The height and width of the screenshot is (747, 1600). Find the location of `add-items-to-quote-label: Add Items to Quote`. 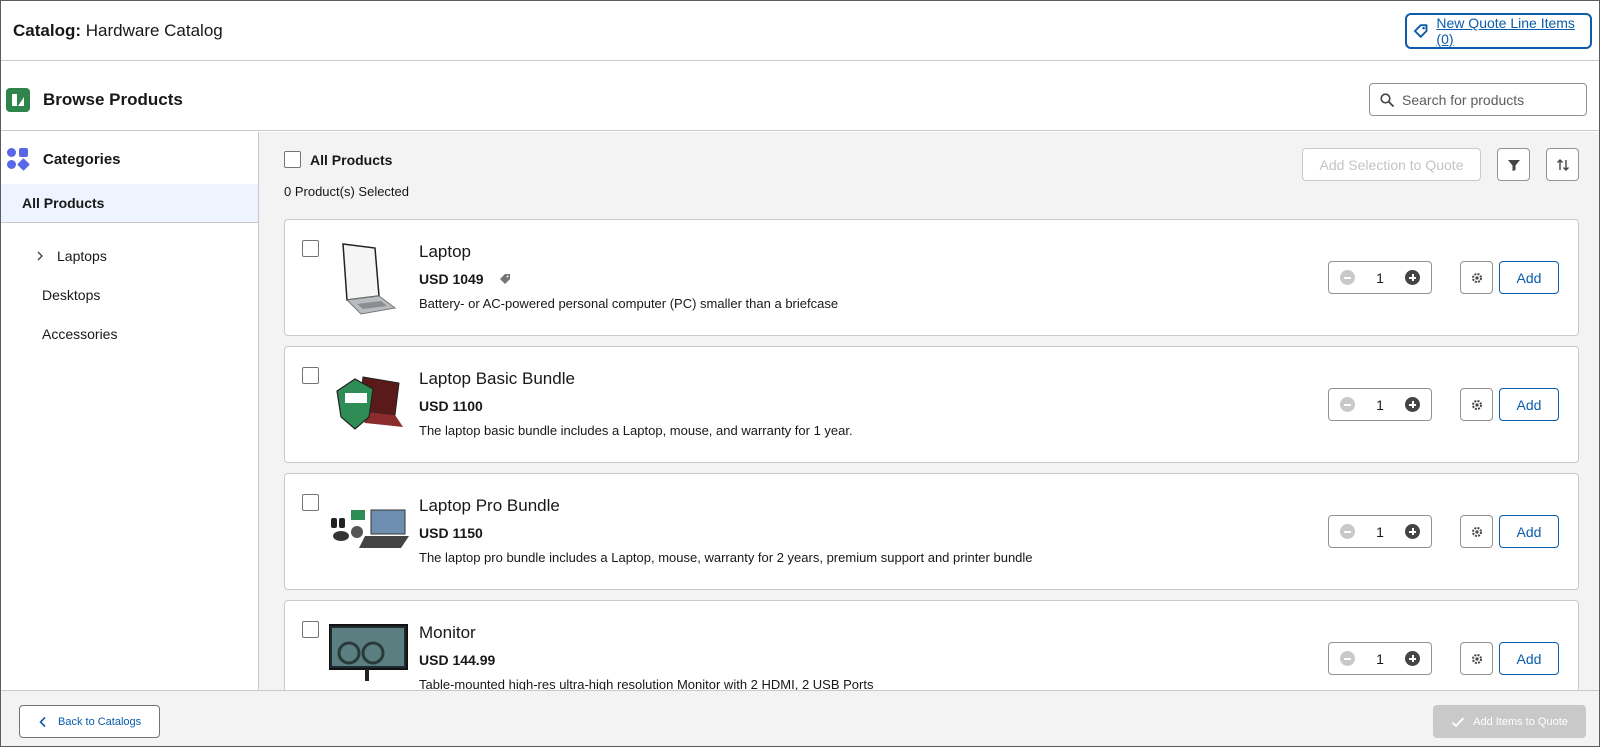

add-items-to-quote-label: Add Items to Quote is located at coordinates (1520, 721).